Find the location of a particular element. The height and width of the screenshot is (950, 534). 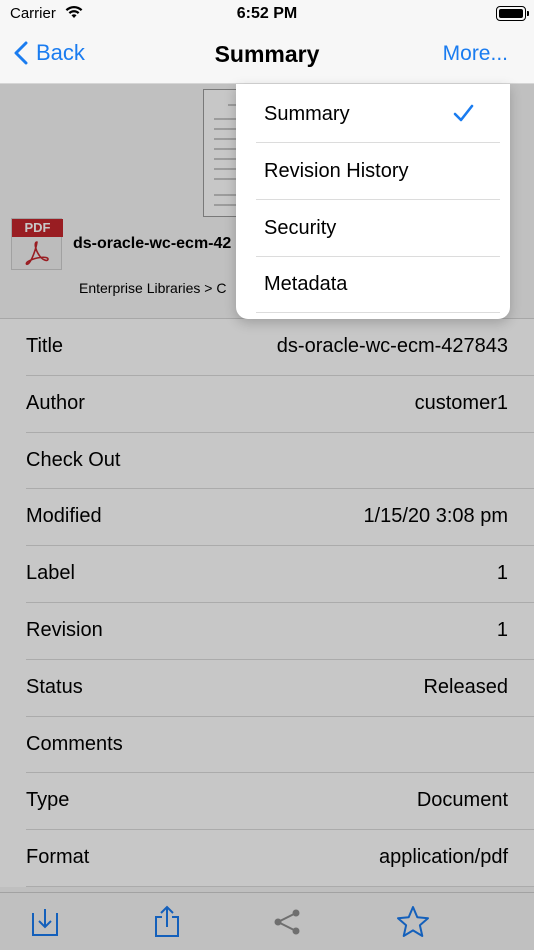

divider is located at coordinates (378, 312).